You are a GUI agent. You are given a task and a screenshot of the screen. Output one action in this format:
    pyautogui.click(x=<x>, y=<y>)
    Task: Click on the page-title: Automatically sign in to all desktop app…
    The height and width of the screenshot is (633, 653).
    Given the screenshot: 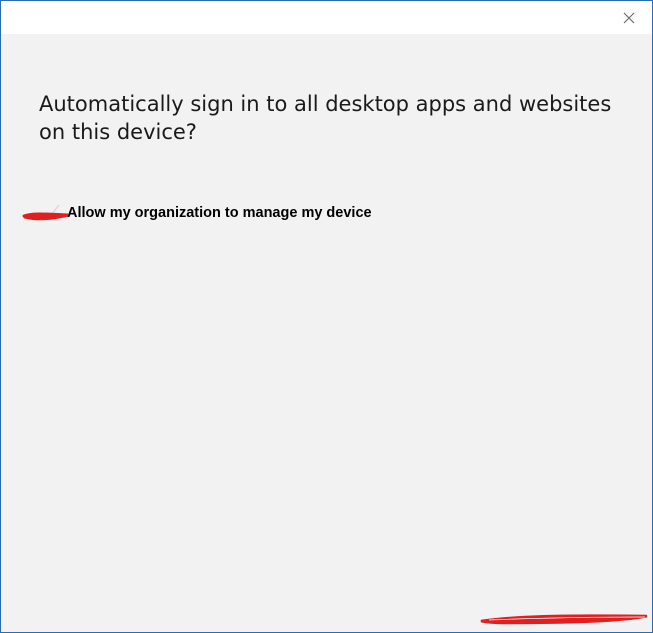 What is the action you would take?
    pyautogui.click(x=325, y=118)
    